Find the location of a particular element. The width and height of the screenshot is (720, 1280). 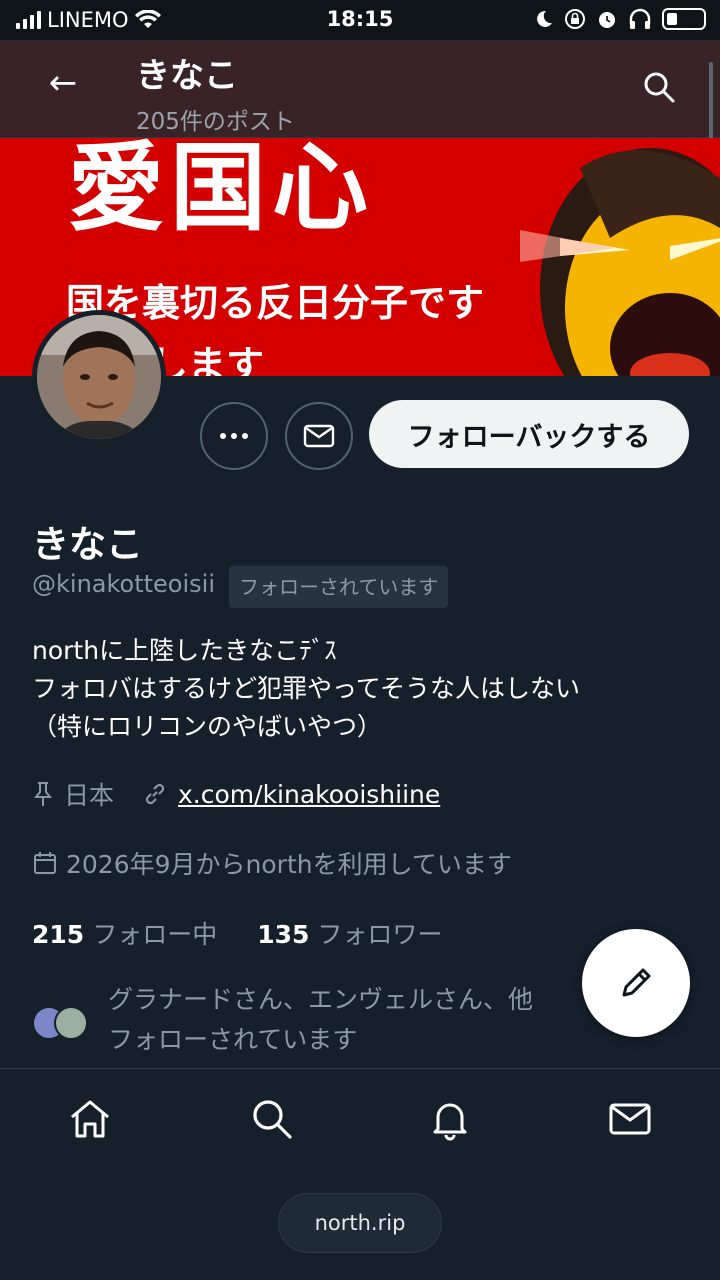

followers-link: 135 フォロワー is located at coordinates (349, 933).